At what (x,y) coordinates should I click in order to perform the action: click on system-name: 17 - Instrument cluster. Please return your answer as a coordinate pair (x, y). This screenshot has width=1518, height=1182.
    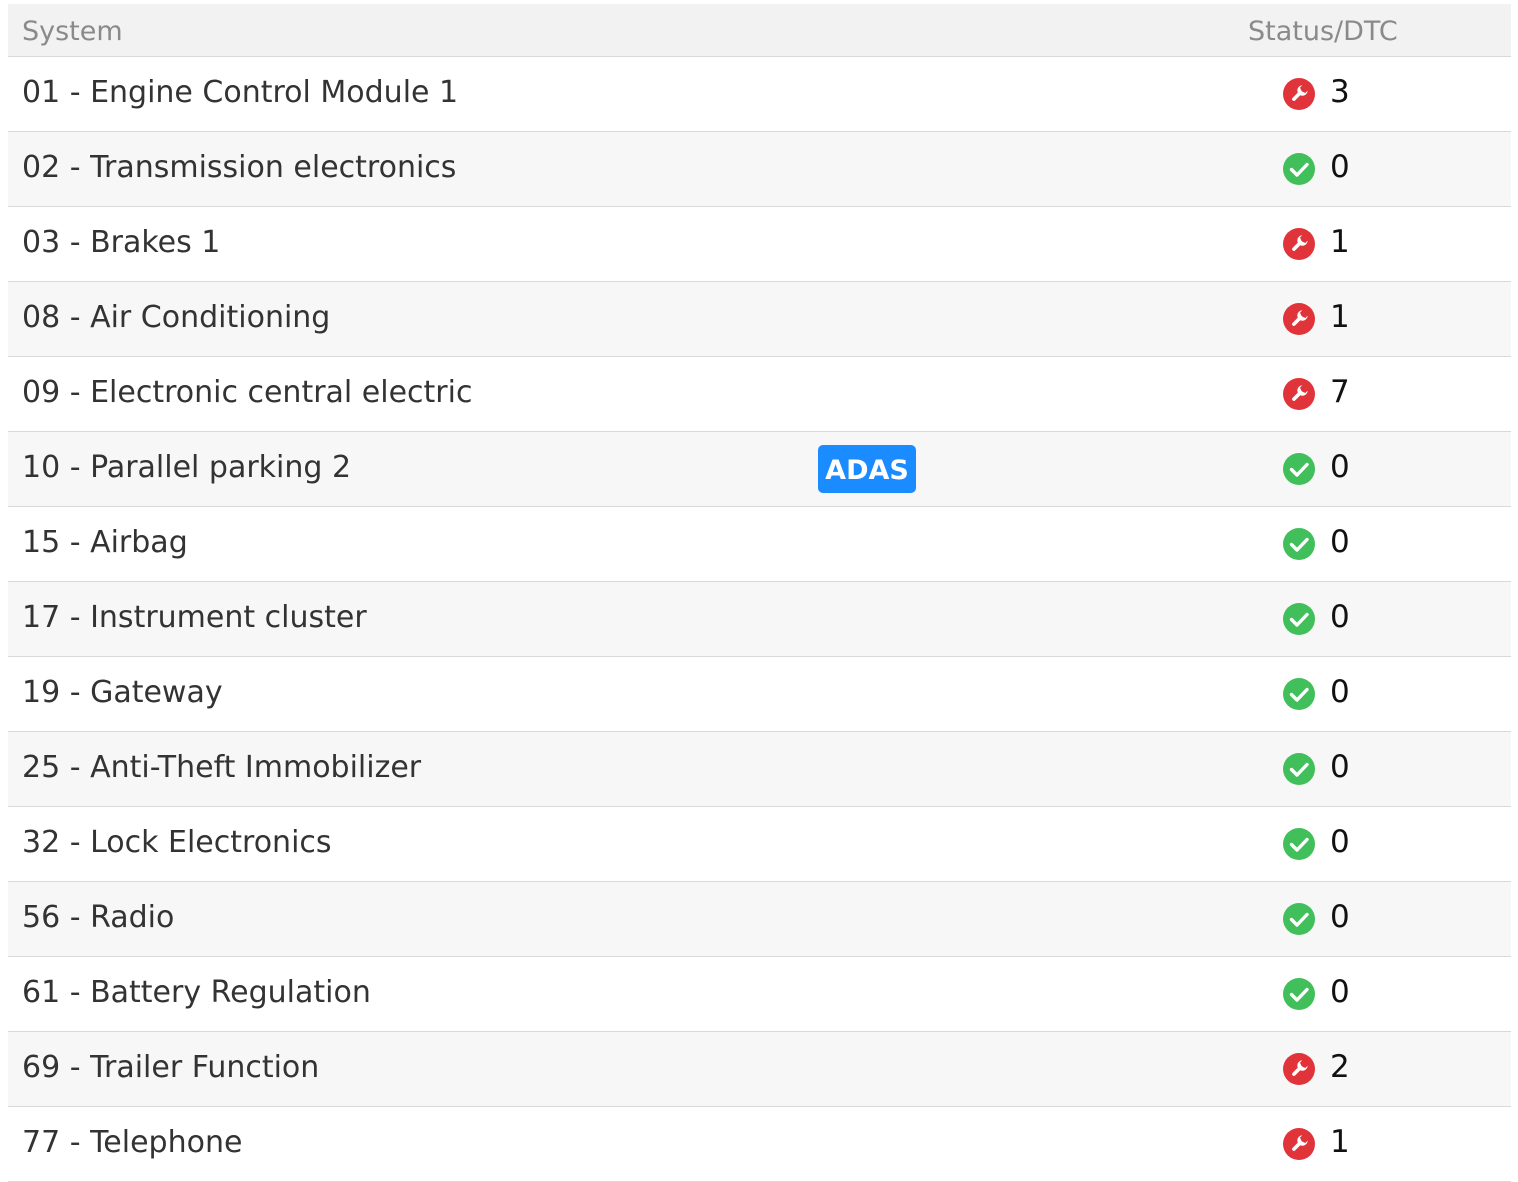
    Looking at the image, I should click on (194, 617).